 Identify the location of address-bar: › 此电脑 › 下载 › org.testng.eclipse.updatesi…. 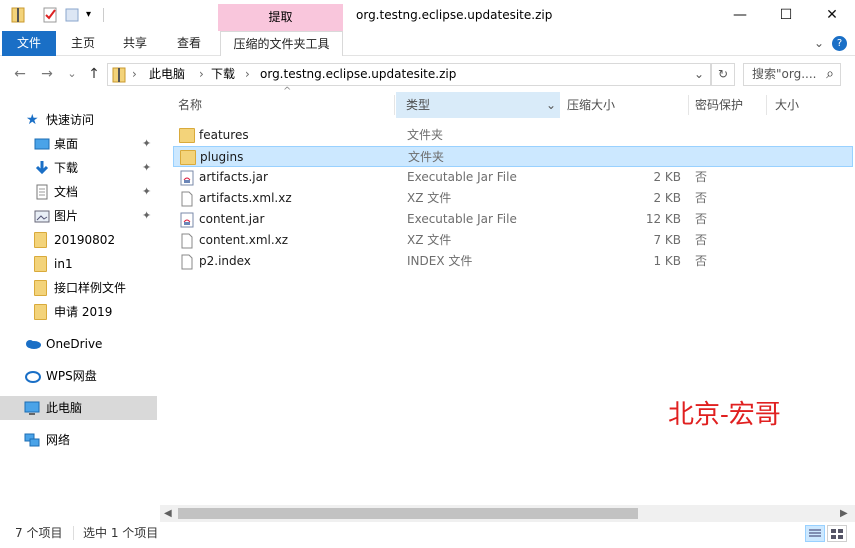
(409, 74).